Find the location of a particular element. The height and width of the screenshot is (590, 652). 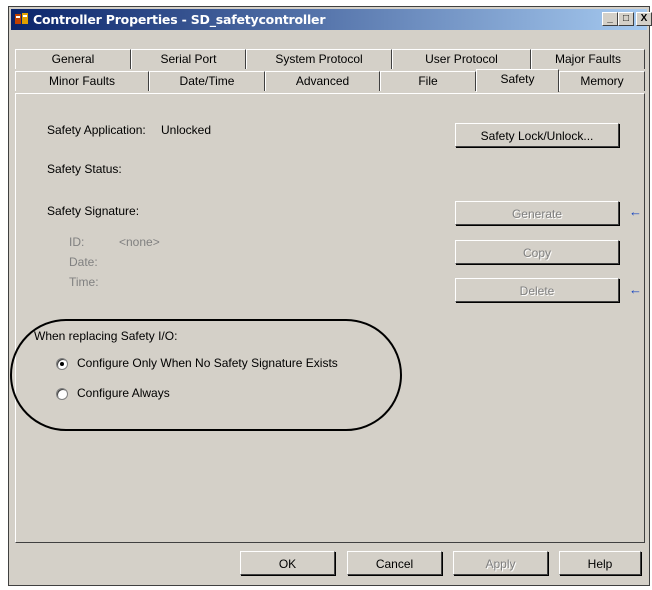

close-button: X is located at coordinates (644, 19).